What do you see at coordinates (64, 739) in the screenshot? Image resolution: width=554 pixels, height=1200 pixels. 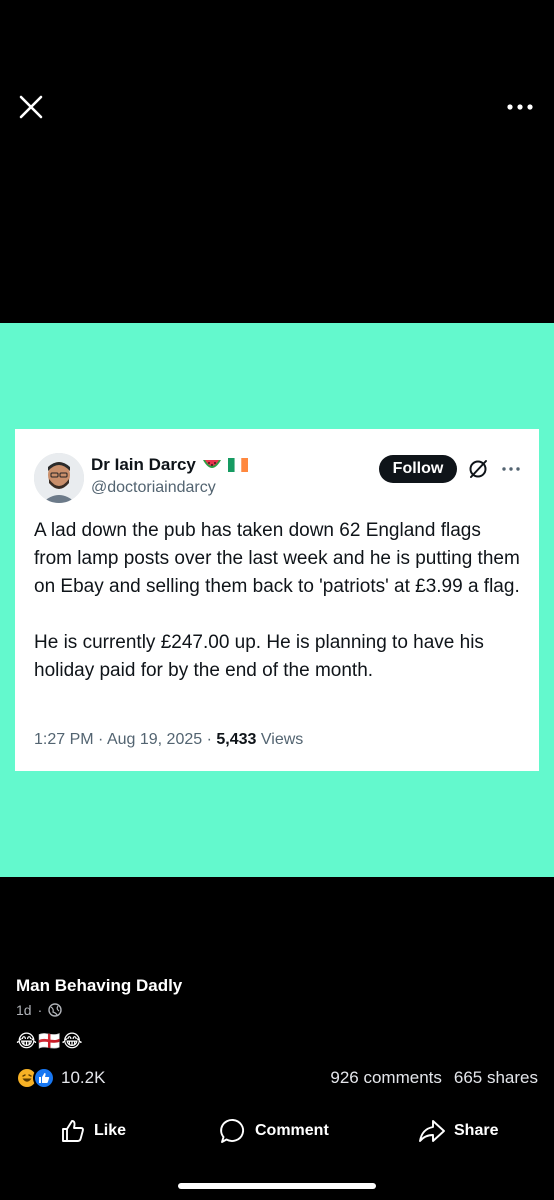 I see `tweet-time: 1:27 PM` at bounding box center [64, 739].